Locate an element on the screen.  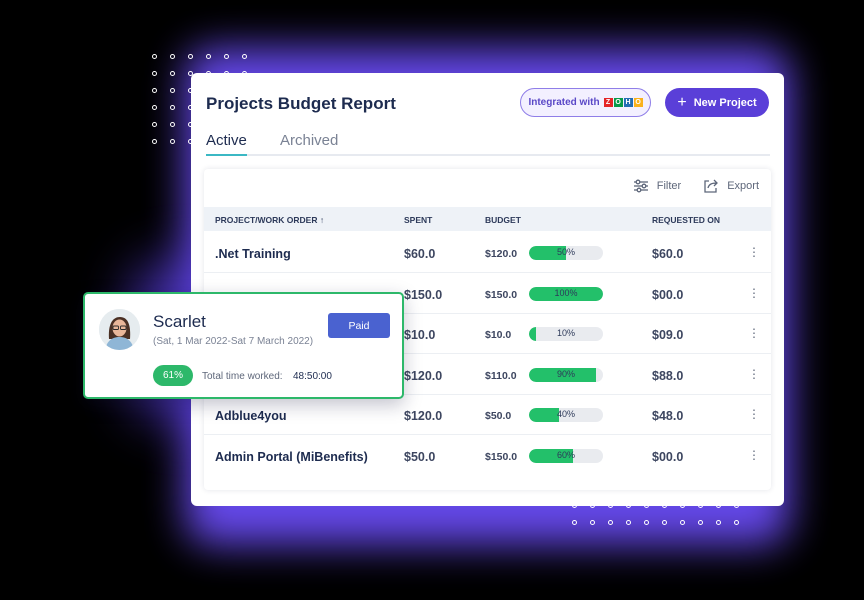
table-row: .Net Training $60.0 $120.0 50% $60.0 ⋮ is located at coordinates (487, 253).